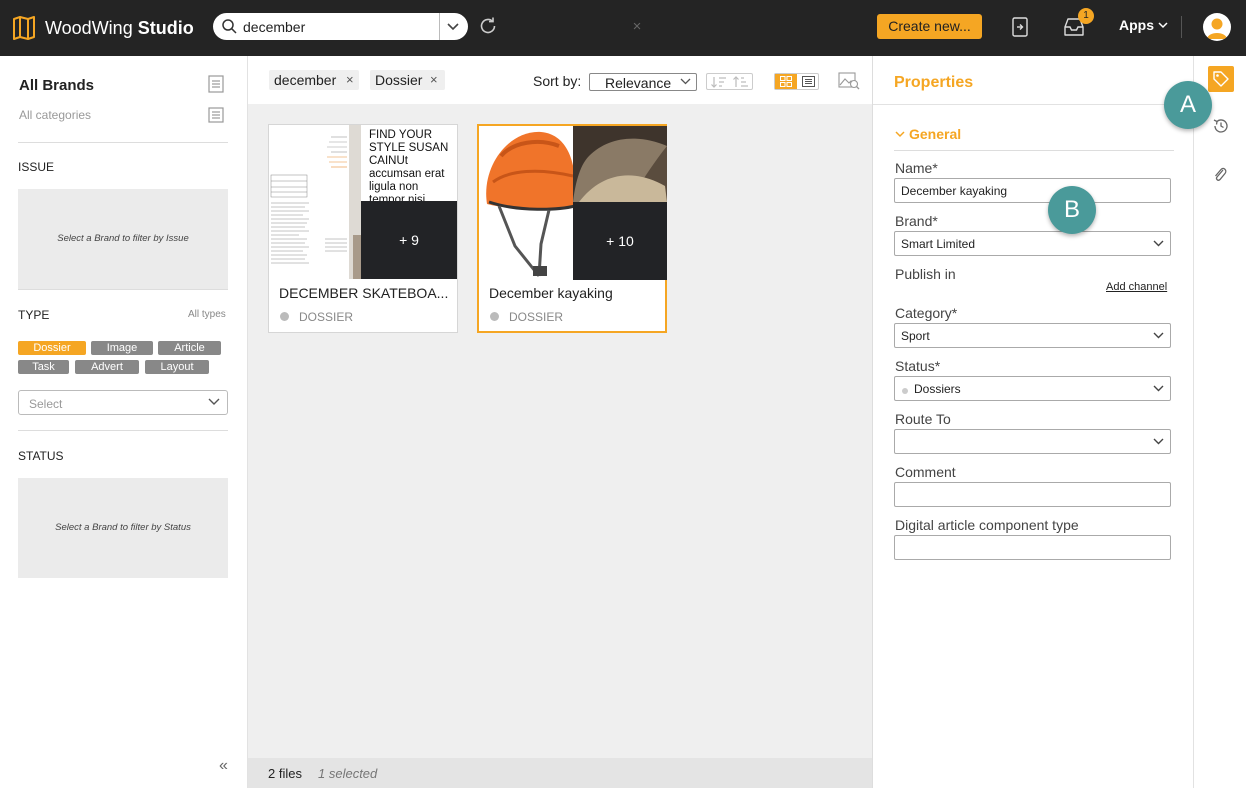 The height and width of the screenshot is (788, 1246). Describe the element at coordinates (122, 348) in the screenshot. I see `type-chip-image: Image` at that location.